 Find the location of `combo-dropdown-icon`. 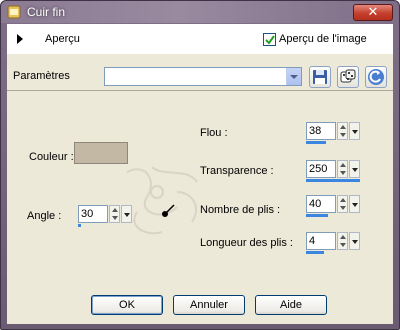

combo-dropdown-icon is located at coordinates (293, 76).